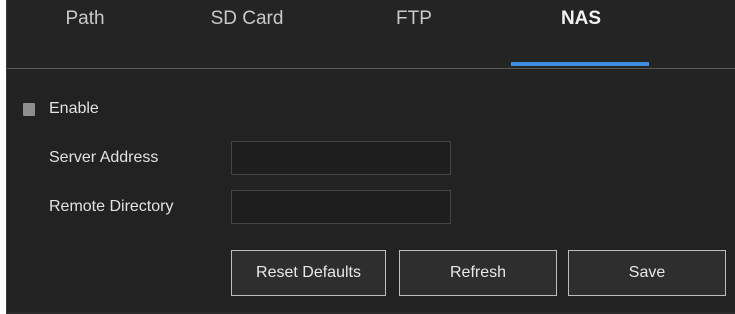  What do you see at coordinates (647, 273) in the screenshot?
I see `save-button: Save` at bounding box center [647, 273].